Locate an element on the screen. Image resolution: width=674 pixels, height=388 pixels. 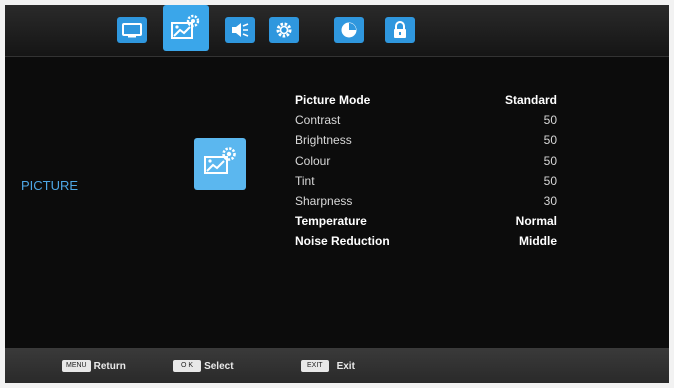
menu-item-label: Noise Reduction is located at coordinates (342, 241).